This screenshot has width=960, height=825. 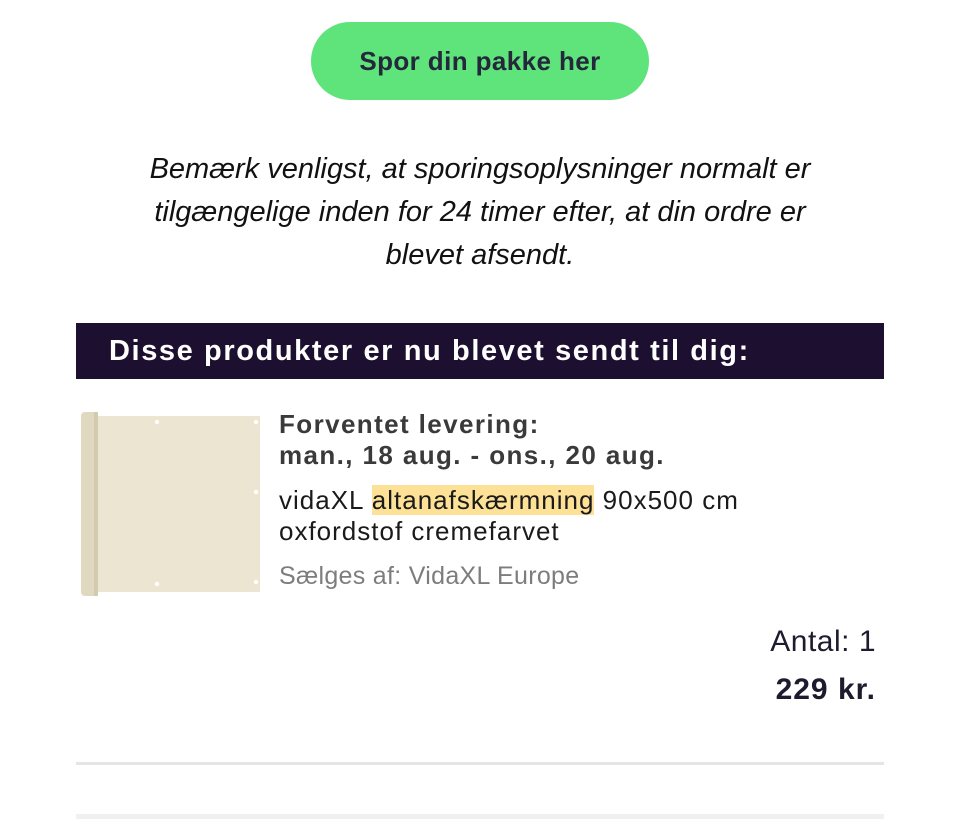 What do you see at coordinates (409, 424) in the screenshot?
I see `delivery-label: Forventet levering:` at bounding box center [409, 424].